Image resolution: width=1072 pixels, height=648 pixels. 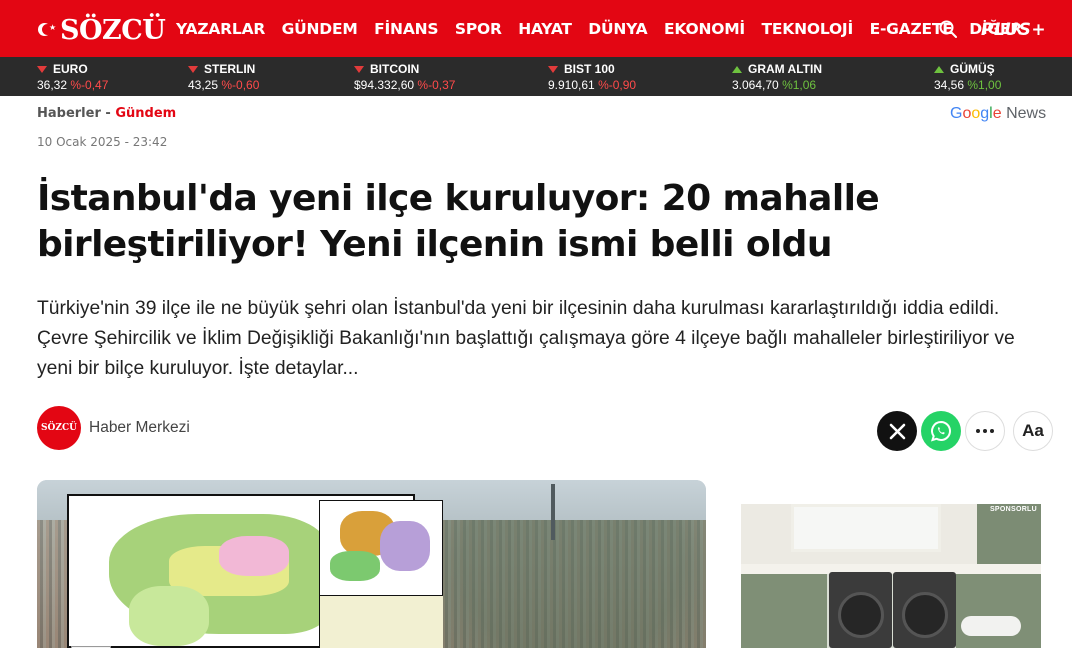 I want to click on breadcrumb: Haberler - Gündem, so click(x=106, y=113).